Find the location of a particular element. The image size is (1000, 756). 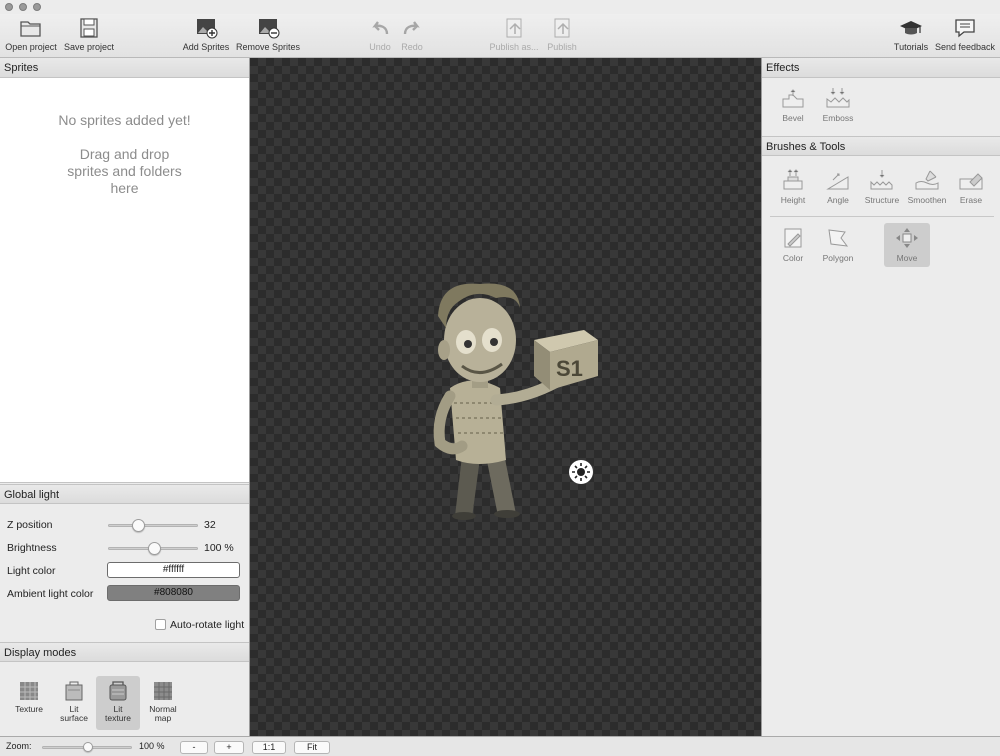

send-feedback-button: Send feedback is located at coordinates (965, 36).